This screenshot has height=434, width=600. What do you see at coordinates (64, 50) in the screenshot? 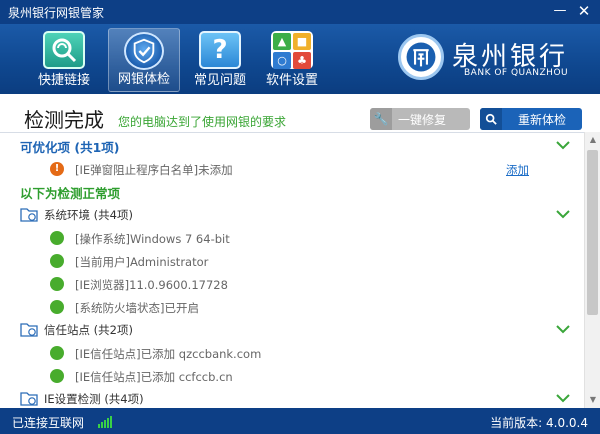
I see `shortcut-link-icon` at bounding box center [64, 50].